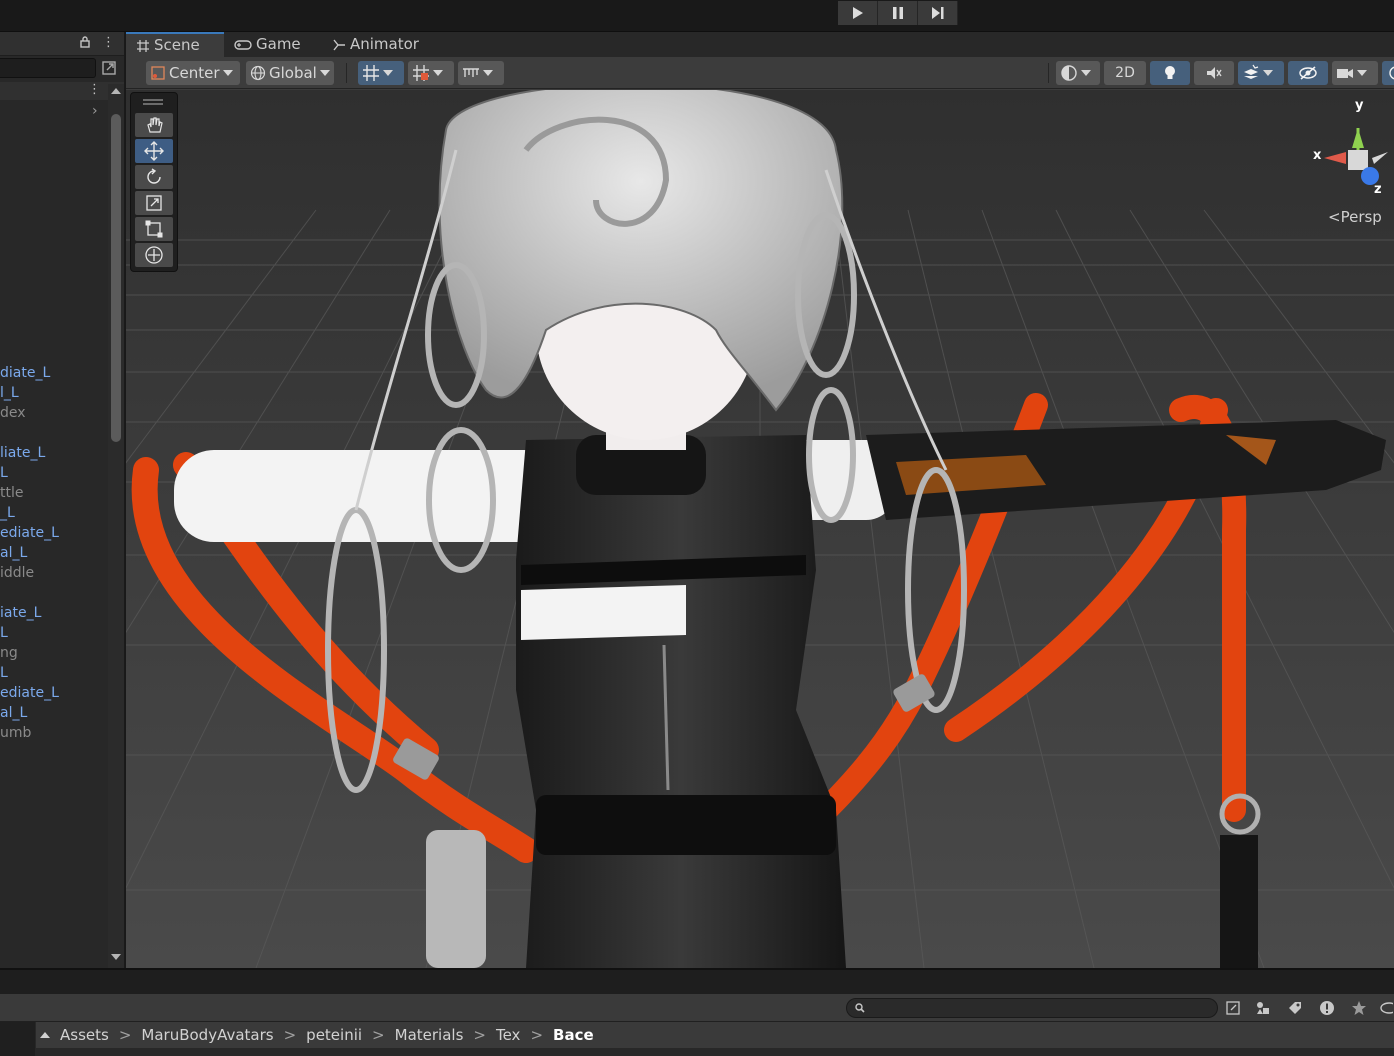 Image resolution: width=1394 pixels, height=1056 pixels. I want to click on projection-toggle: <Persp, so click(1355, 217).